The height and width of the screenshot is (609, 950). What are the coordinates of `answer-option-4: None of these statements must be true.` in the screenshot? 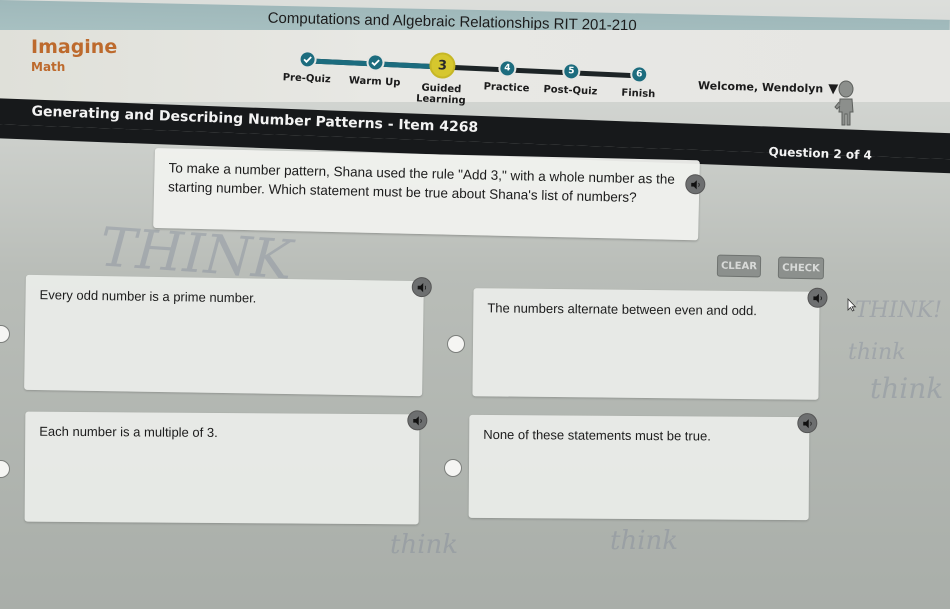 It's located at (643, 467).